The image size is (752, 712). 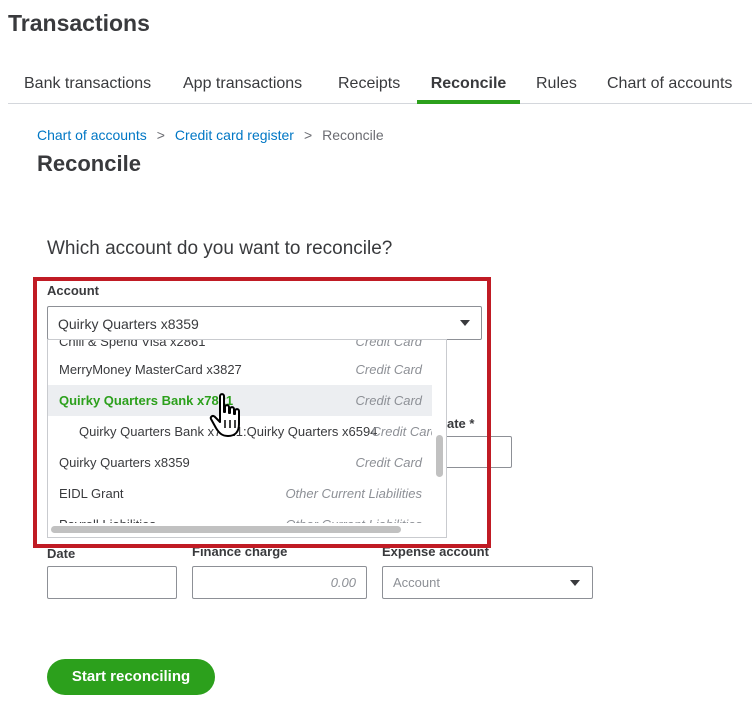 What do you see at coordinates (79, 23) in the screenshot?
I see `page-title: Transactions` at bounding box center [79, 23].